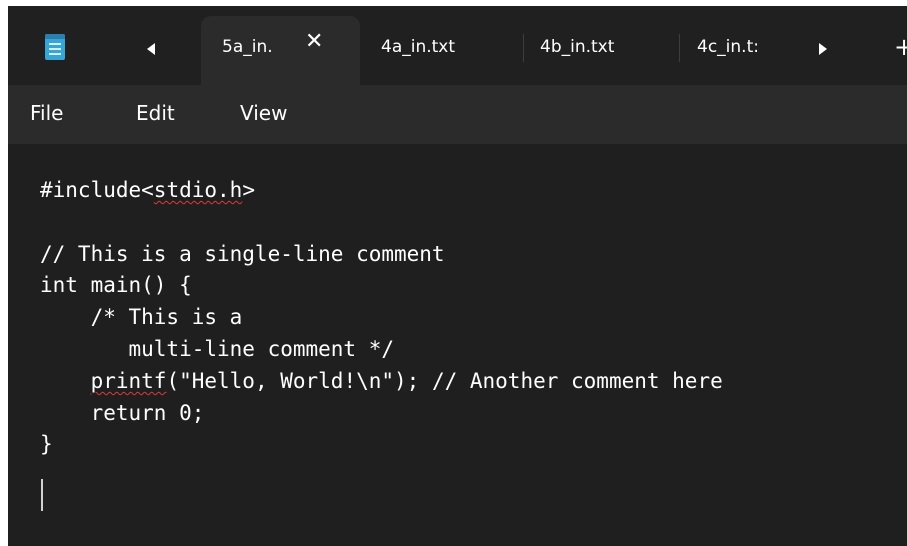  I want to click on scroll-tabs-right-icon, so click(823, 49).